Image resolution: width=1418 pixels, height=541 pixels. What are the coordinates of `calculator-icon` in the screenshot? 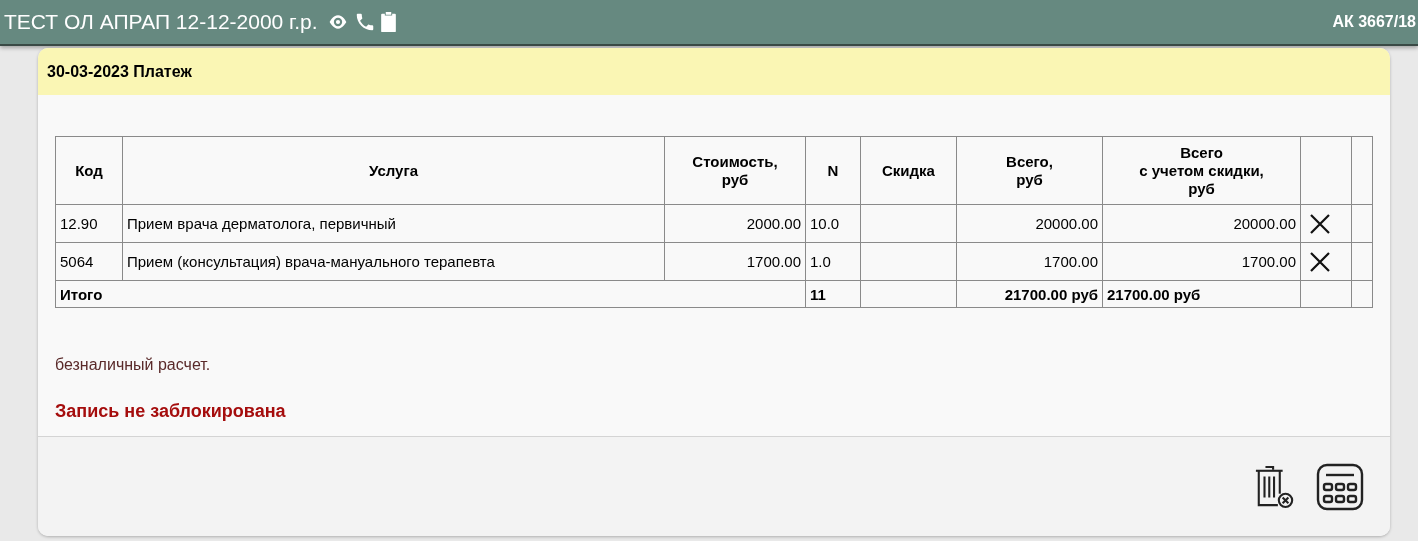 It's located at (1340, 486).